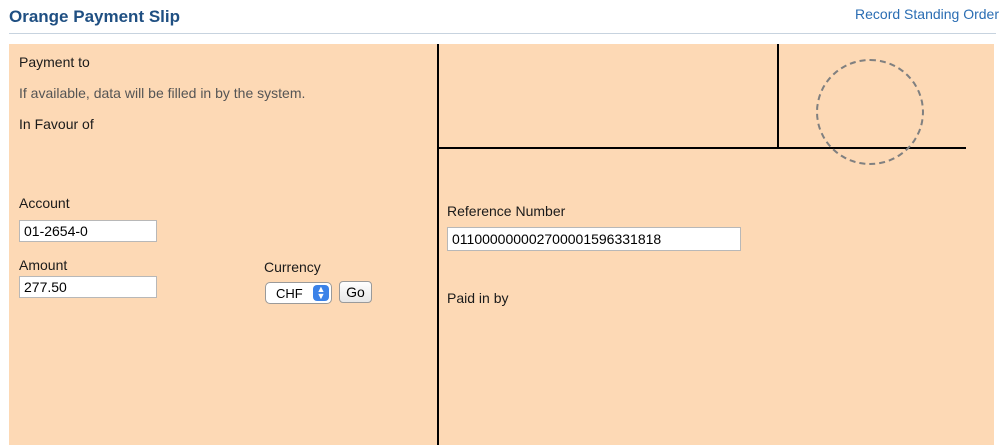 This screenshot has height=445, width=1003. Describe the element at coordinates (88, 287) in the screenshot. I see `amount-input` at that location.